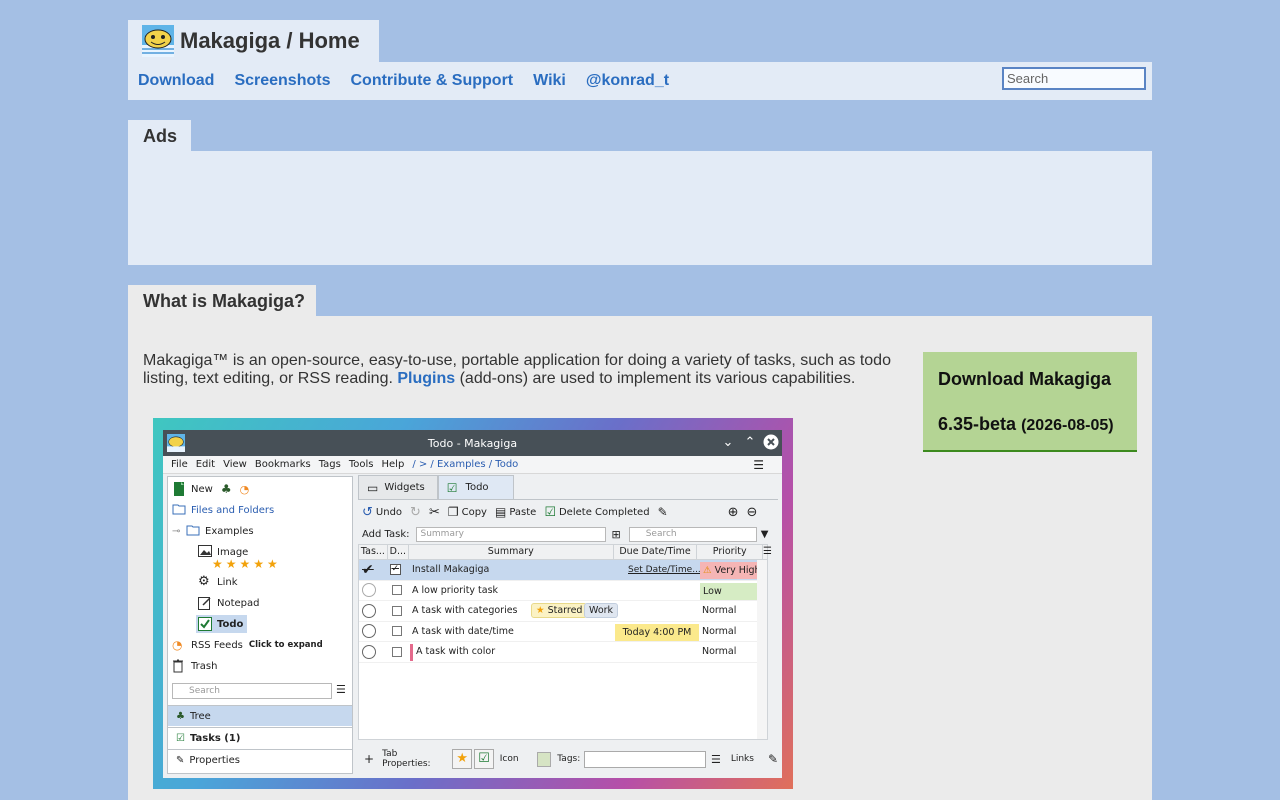 This screenshot has height=800, width=1280. What do you see at coordinates (752, 512) in the screenshot?
I see `zoom-out-icon: ⊖` at bounding box center [752, 512].